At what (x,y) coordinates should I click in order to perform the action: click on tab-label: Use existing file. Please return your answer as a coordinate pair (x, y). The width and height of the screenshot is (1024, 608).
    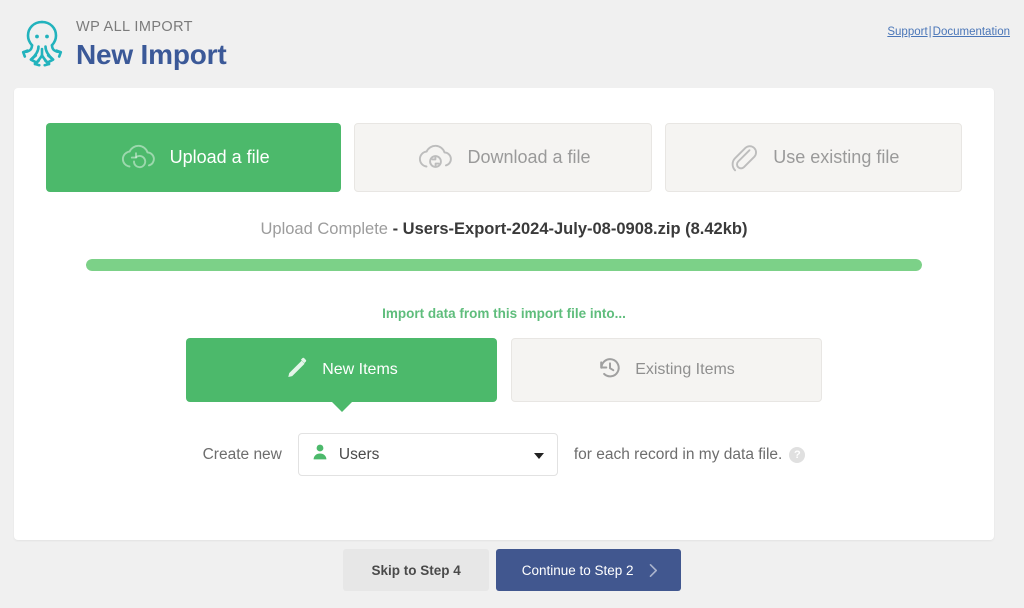
    Looking at the image, I should click on (836, 157).